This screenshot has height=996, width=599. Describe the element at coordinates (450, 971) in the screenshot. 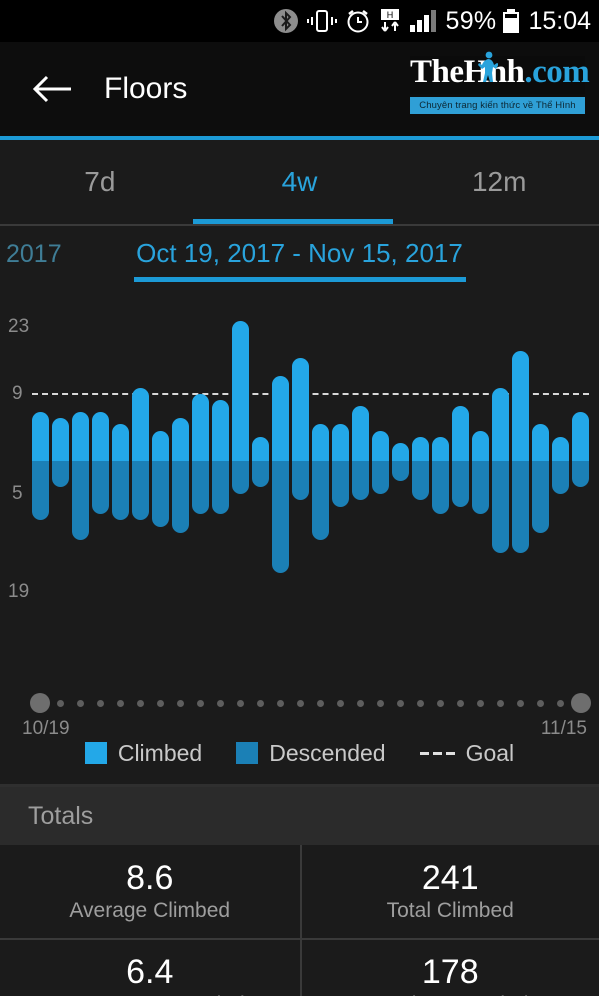

I see `total-descended-value: 178` at that location.